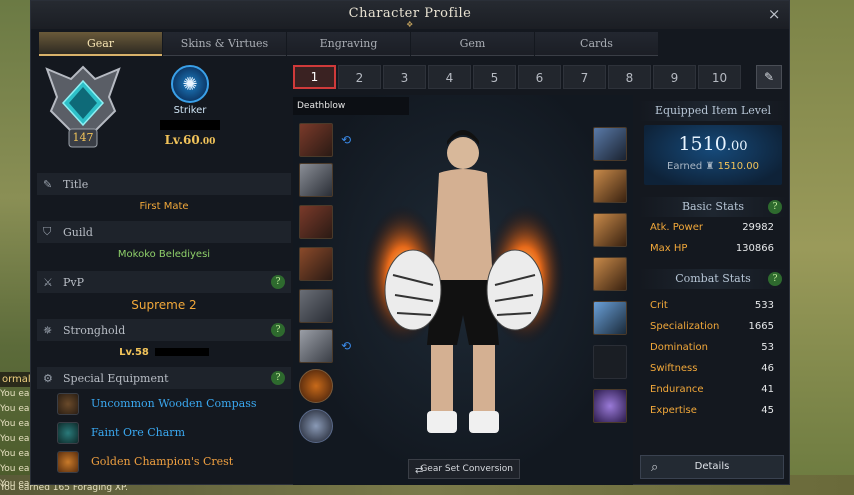  Describe the element at coordinates (610, 362) in the screenshot. I see `gear-slot-empty` at that location.